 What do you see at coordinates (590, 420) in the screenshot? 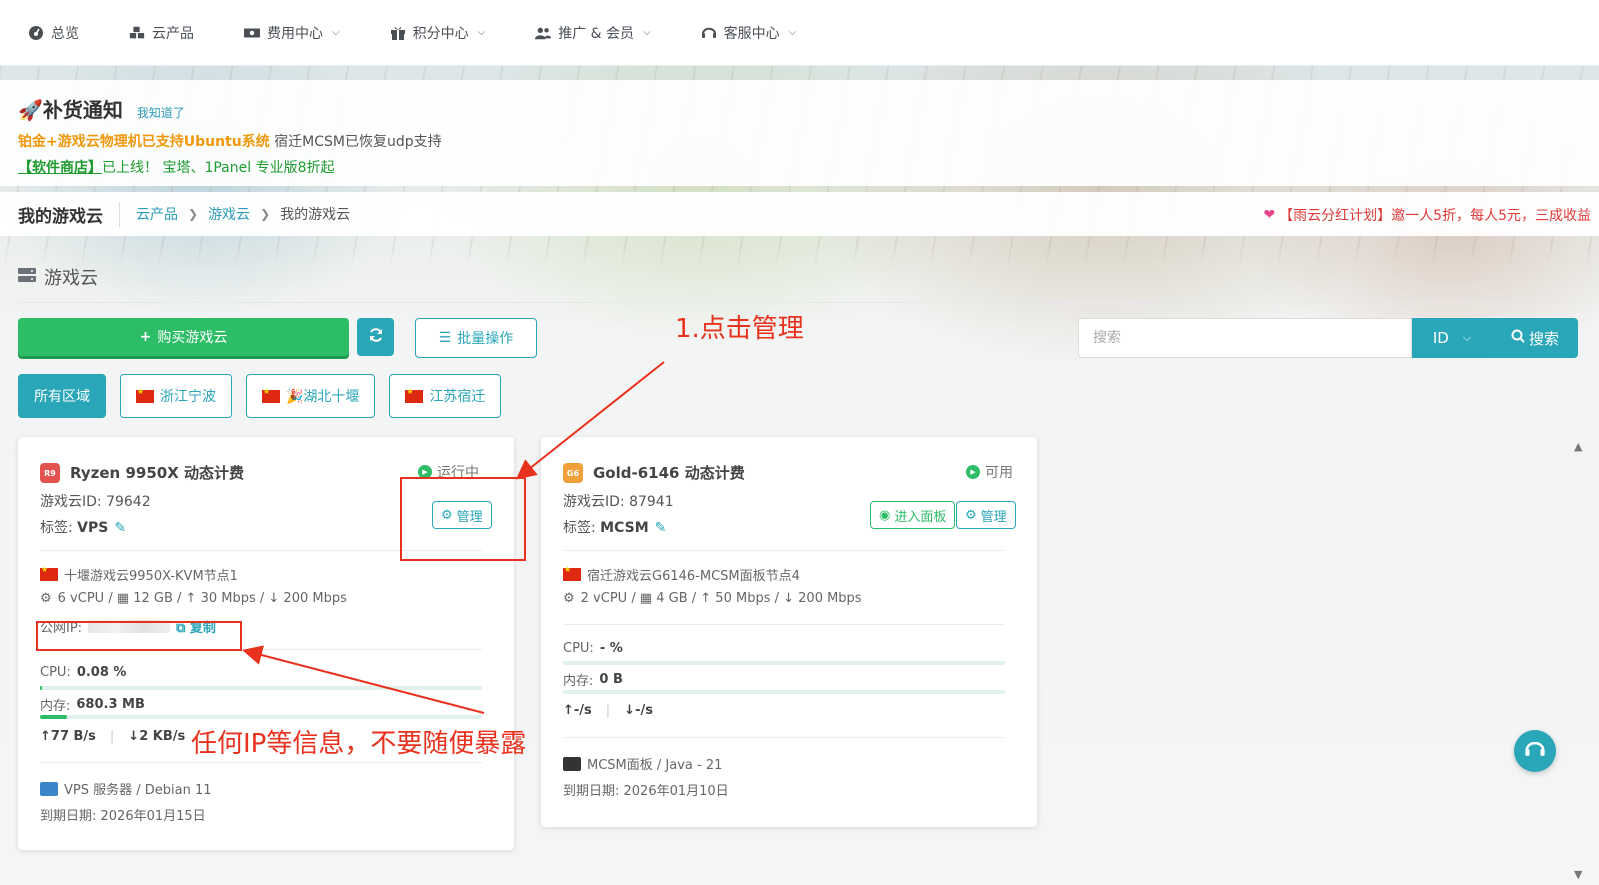
I see `arrow-to-manage` at bounding box center [590, 420].